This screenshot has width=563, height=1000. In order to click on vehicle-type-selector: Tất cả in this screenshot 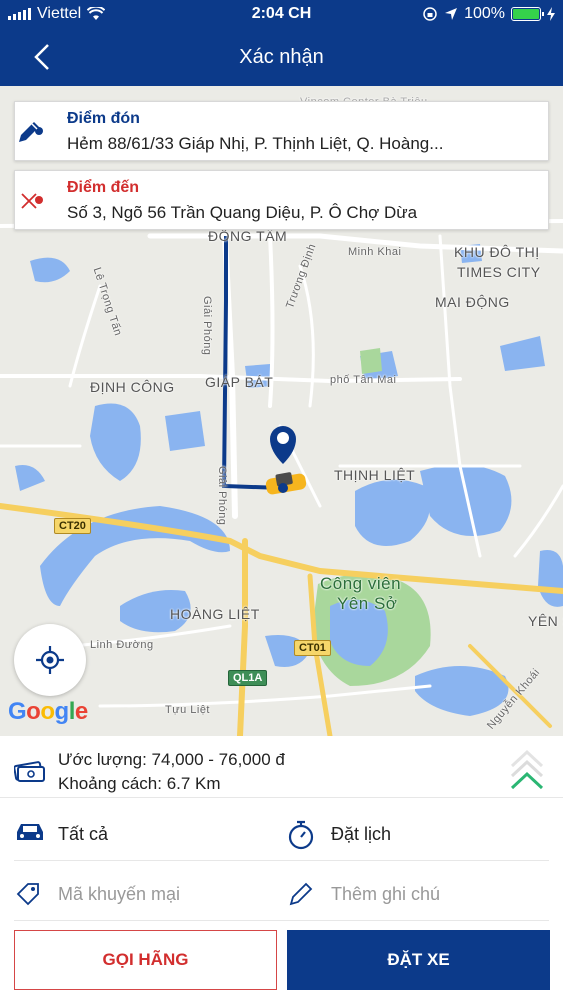, I will do `click(149, 834)`.